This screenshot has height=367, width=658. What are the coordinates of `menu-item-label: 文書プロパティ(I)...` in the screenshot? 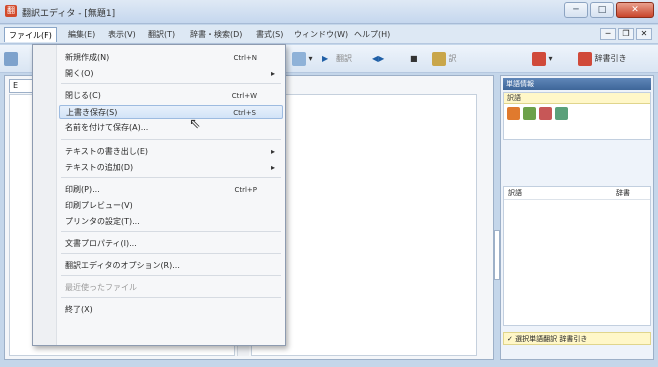 It's located at (101, 243).